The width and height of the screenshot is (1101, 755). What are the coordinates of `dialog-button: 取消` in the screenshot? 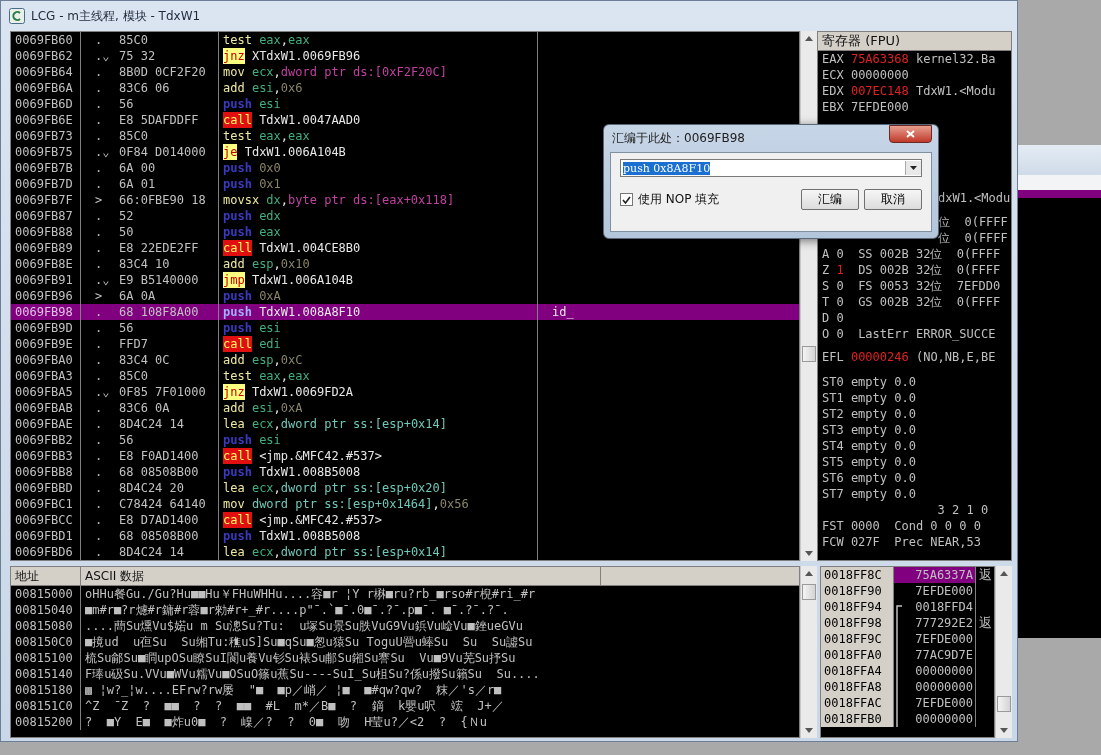 It's located at (893, 199).